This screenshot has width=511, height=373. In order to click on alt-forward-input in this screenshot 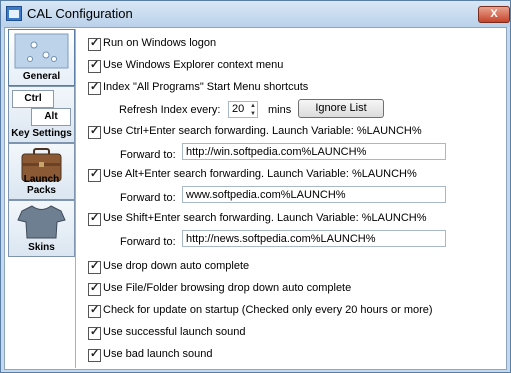, I will do `click(314, 194)`.